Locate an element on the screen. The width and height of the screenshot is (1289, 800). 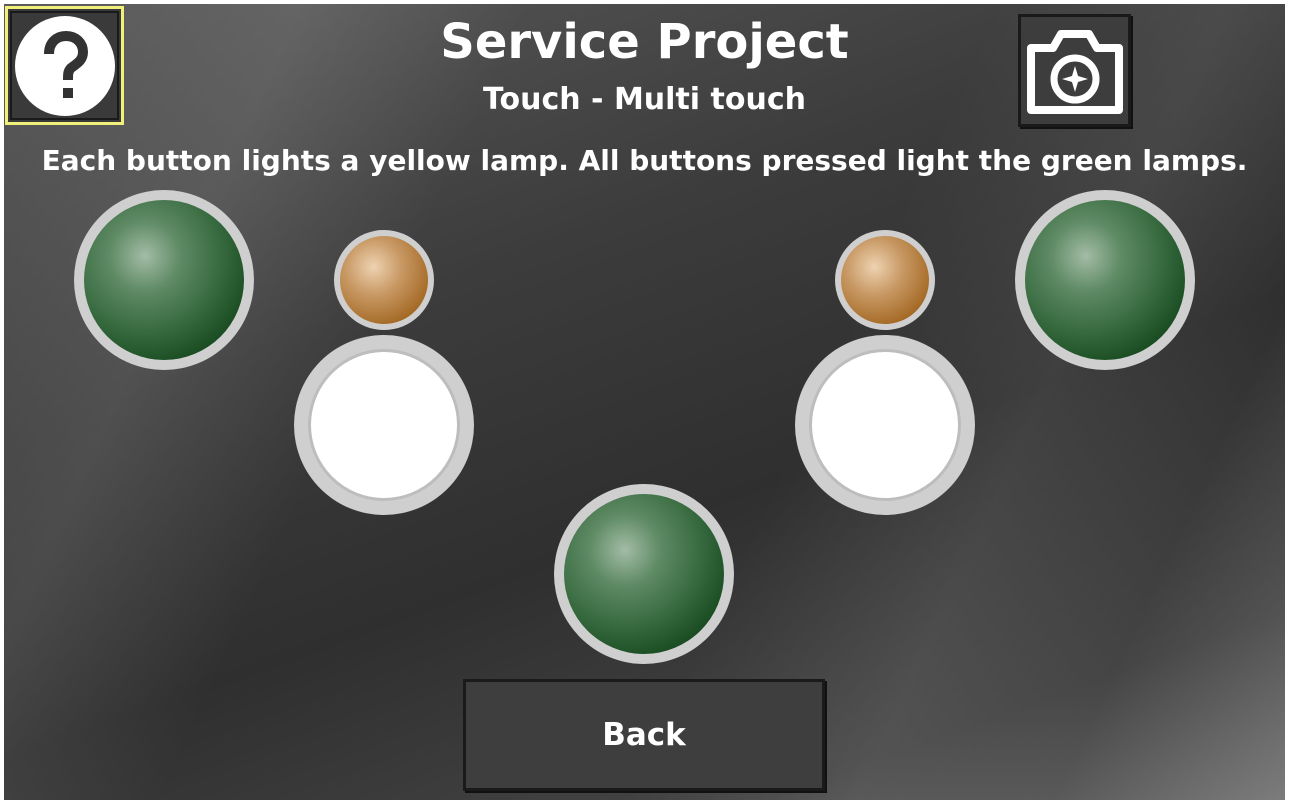
green-lamp-left-light is located at coordinates (164, 280).